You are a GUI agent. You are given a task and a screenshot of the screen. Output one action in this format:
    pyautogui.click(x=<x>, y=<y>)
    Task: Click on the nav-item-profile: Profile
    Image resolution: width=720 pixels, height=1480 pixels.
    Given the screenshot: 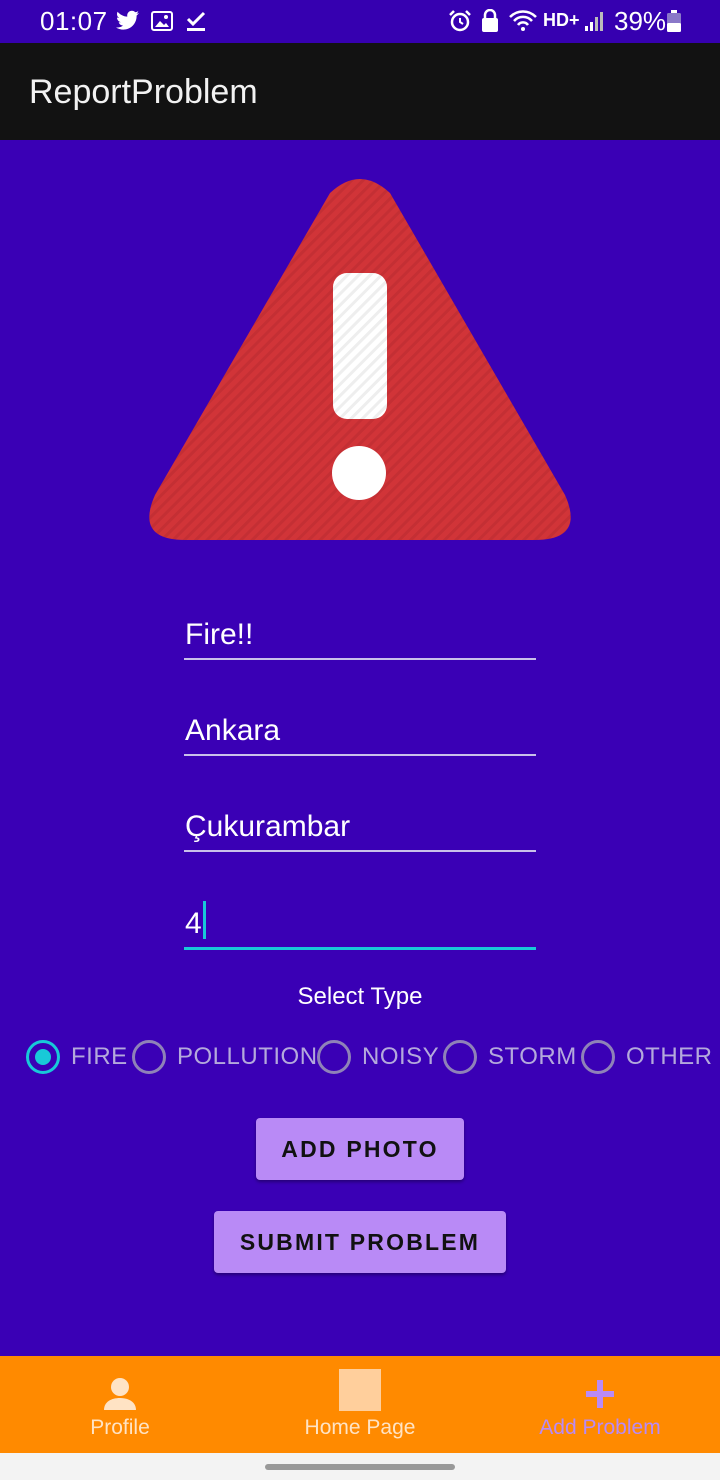 What is the action you would take?
    pyautogui.click(x=120, y=1404)
    